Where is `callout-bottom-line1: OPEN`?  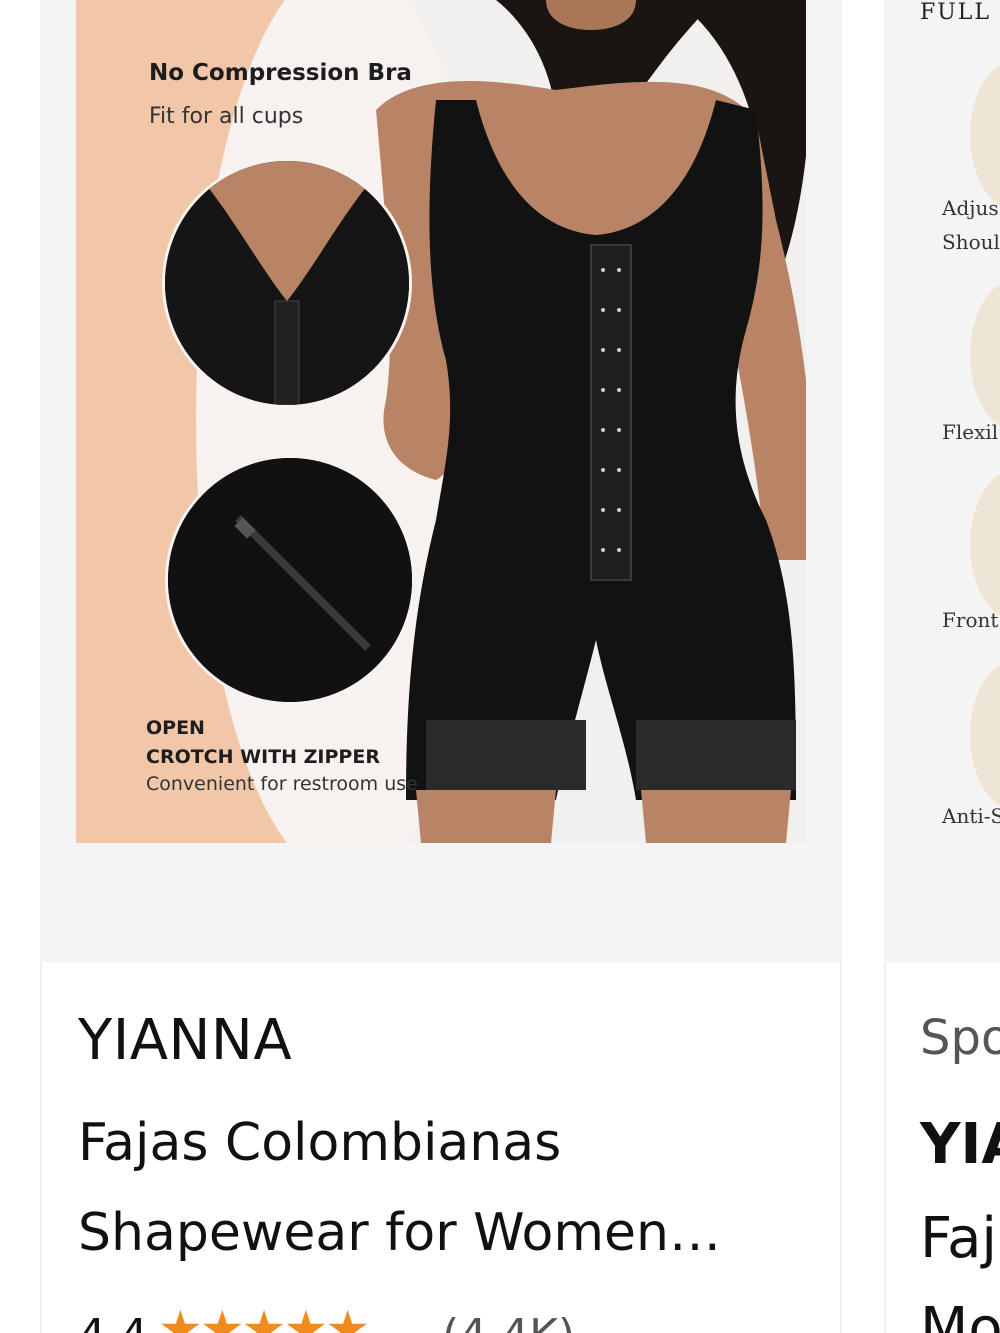
callout-bottom-line1: OPEN is located at coordinates (175, 728).